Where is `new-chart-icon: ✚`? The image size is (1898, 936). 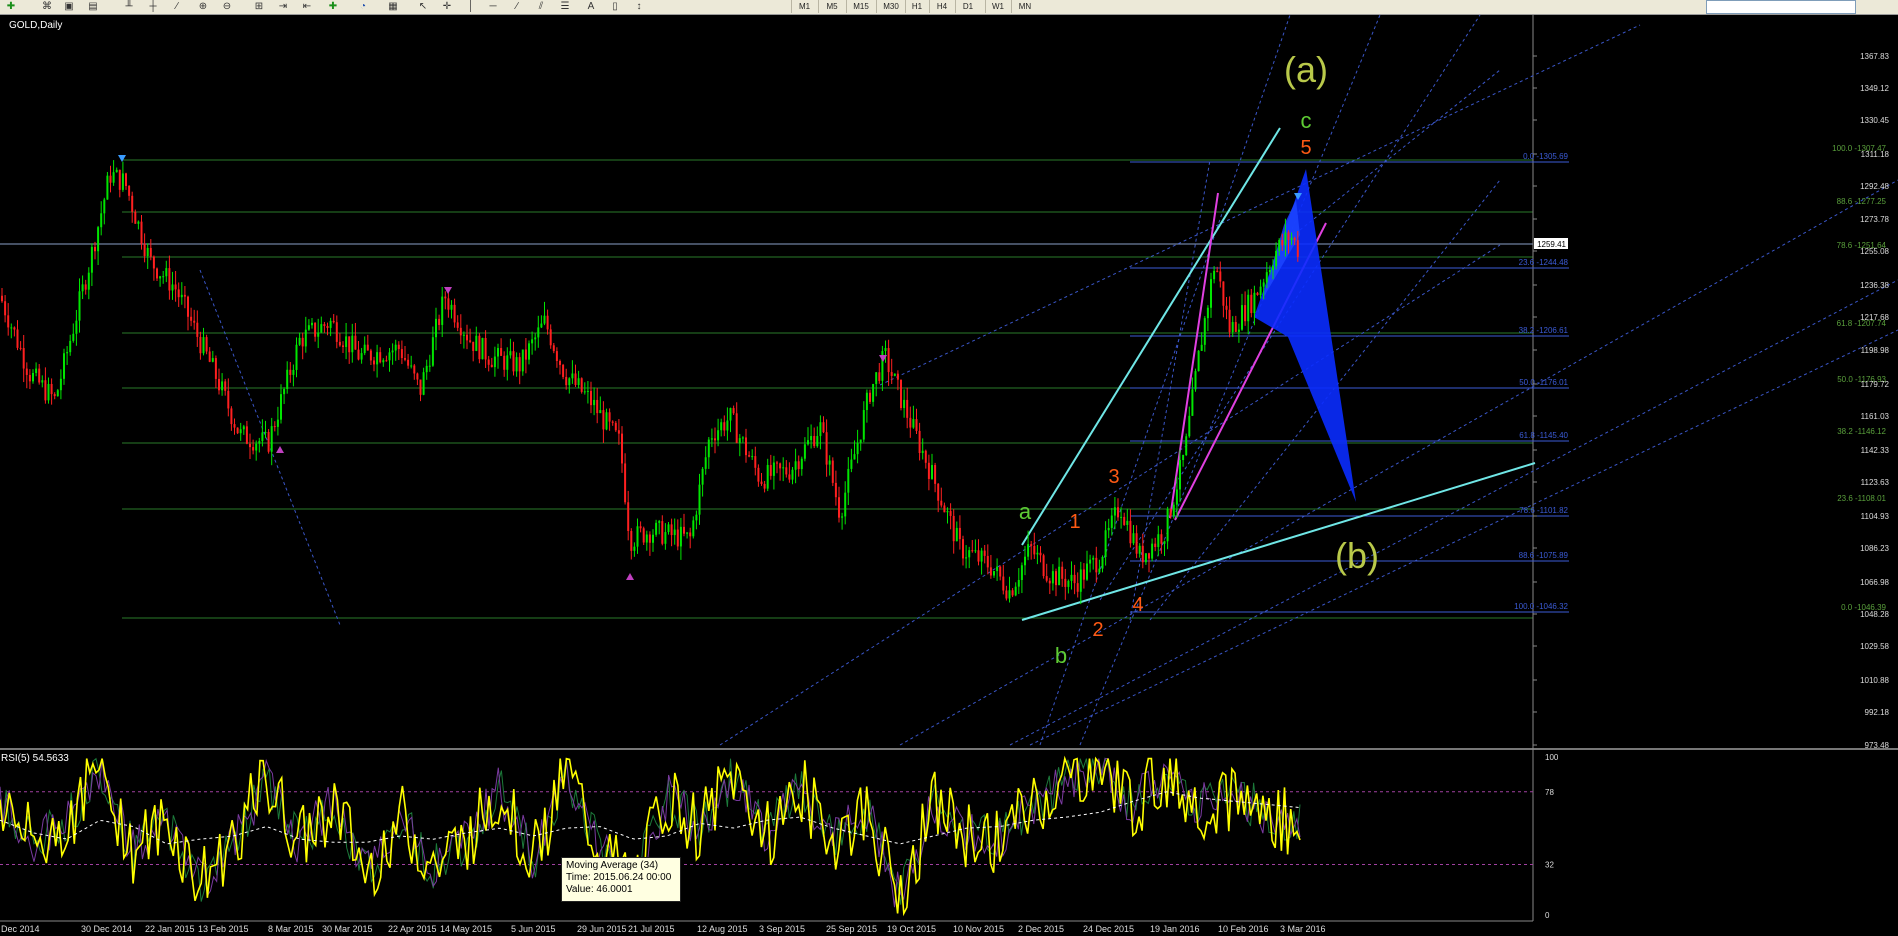 new-chart-icon: ✚ is located at coordinates (11, 6).